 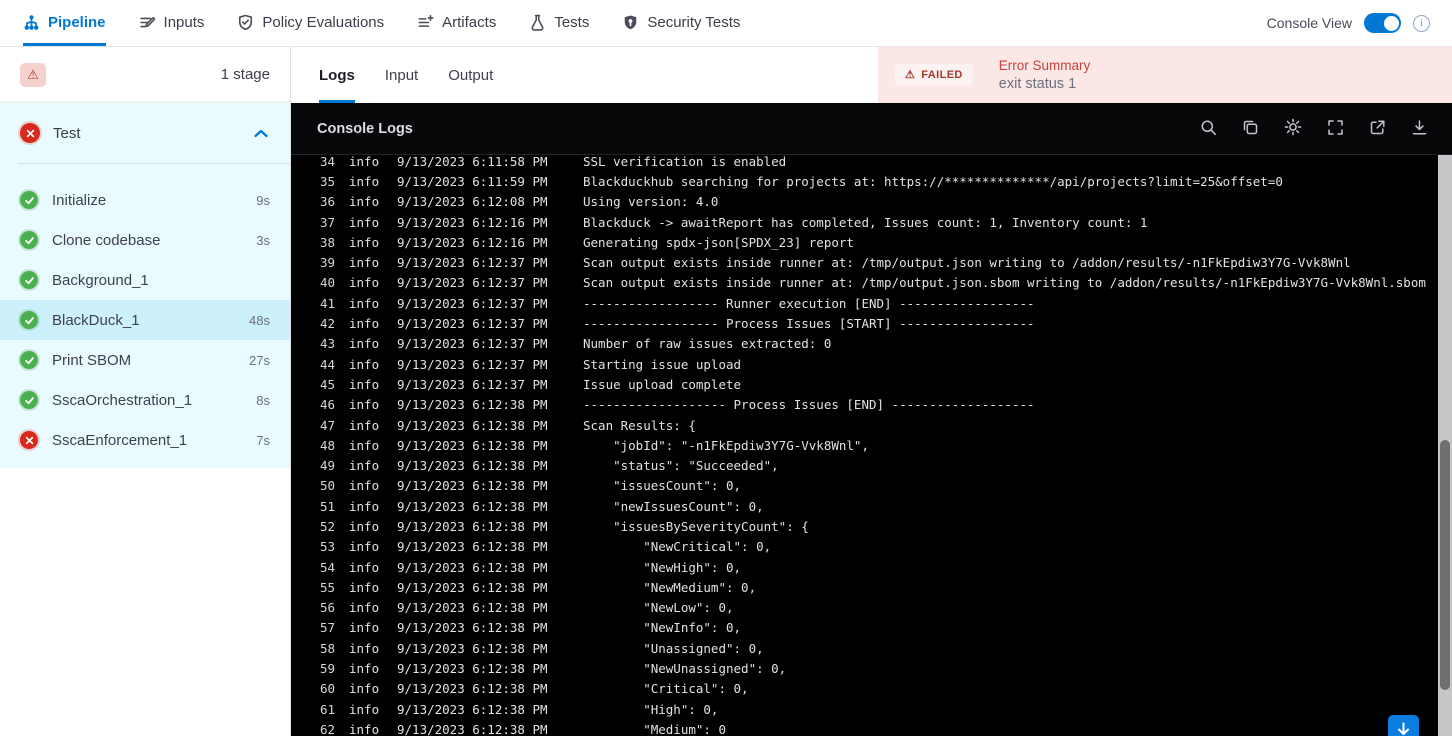 I want to click on step-sscaenforcement-1: SscaEnforcement_1 7s, so click(x=145, y=440).